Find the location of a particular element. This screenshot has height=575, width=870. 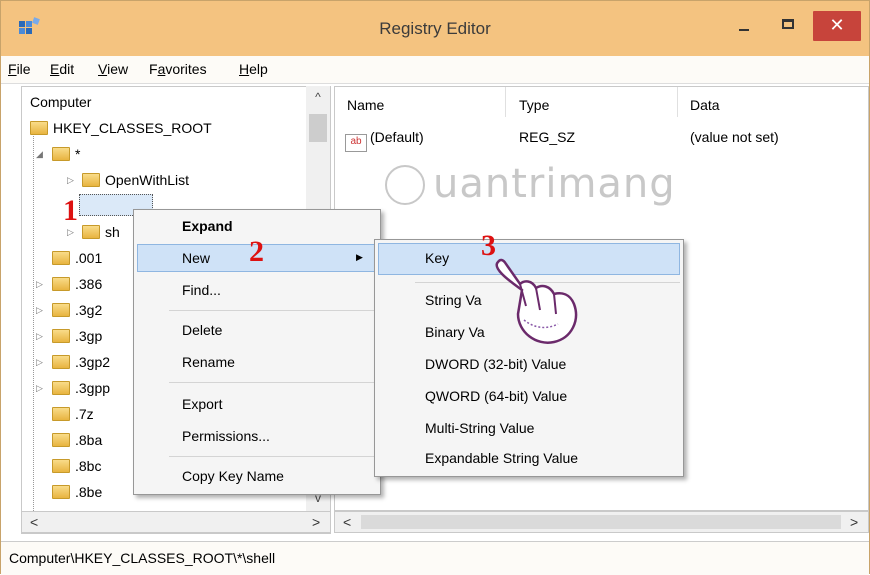

menu-item-new: New is located at coordinates (196, 258).